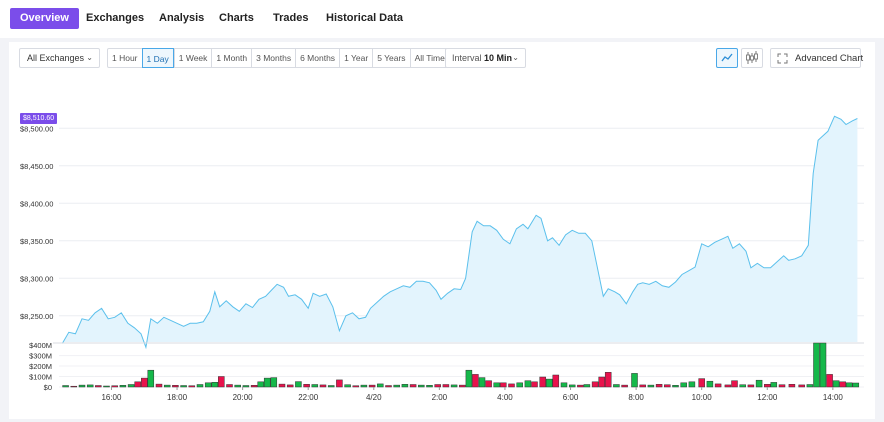 This screenshot has height=422, width=884. I want to click on expand-icon, so click(782, 58).